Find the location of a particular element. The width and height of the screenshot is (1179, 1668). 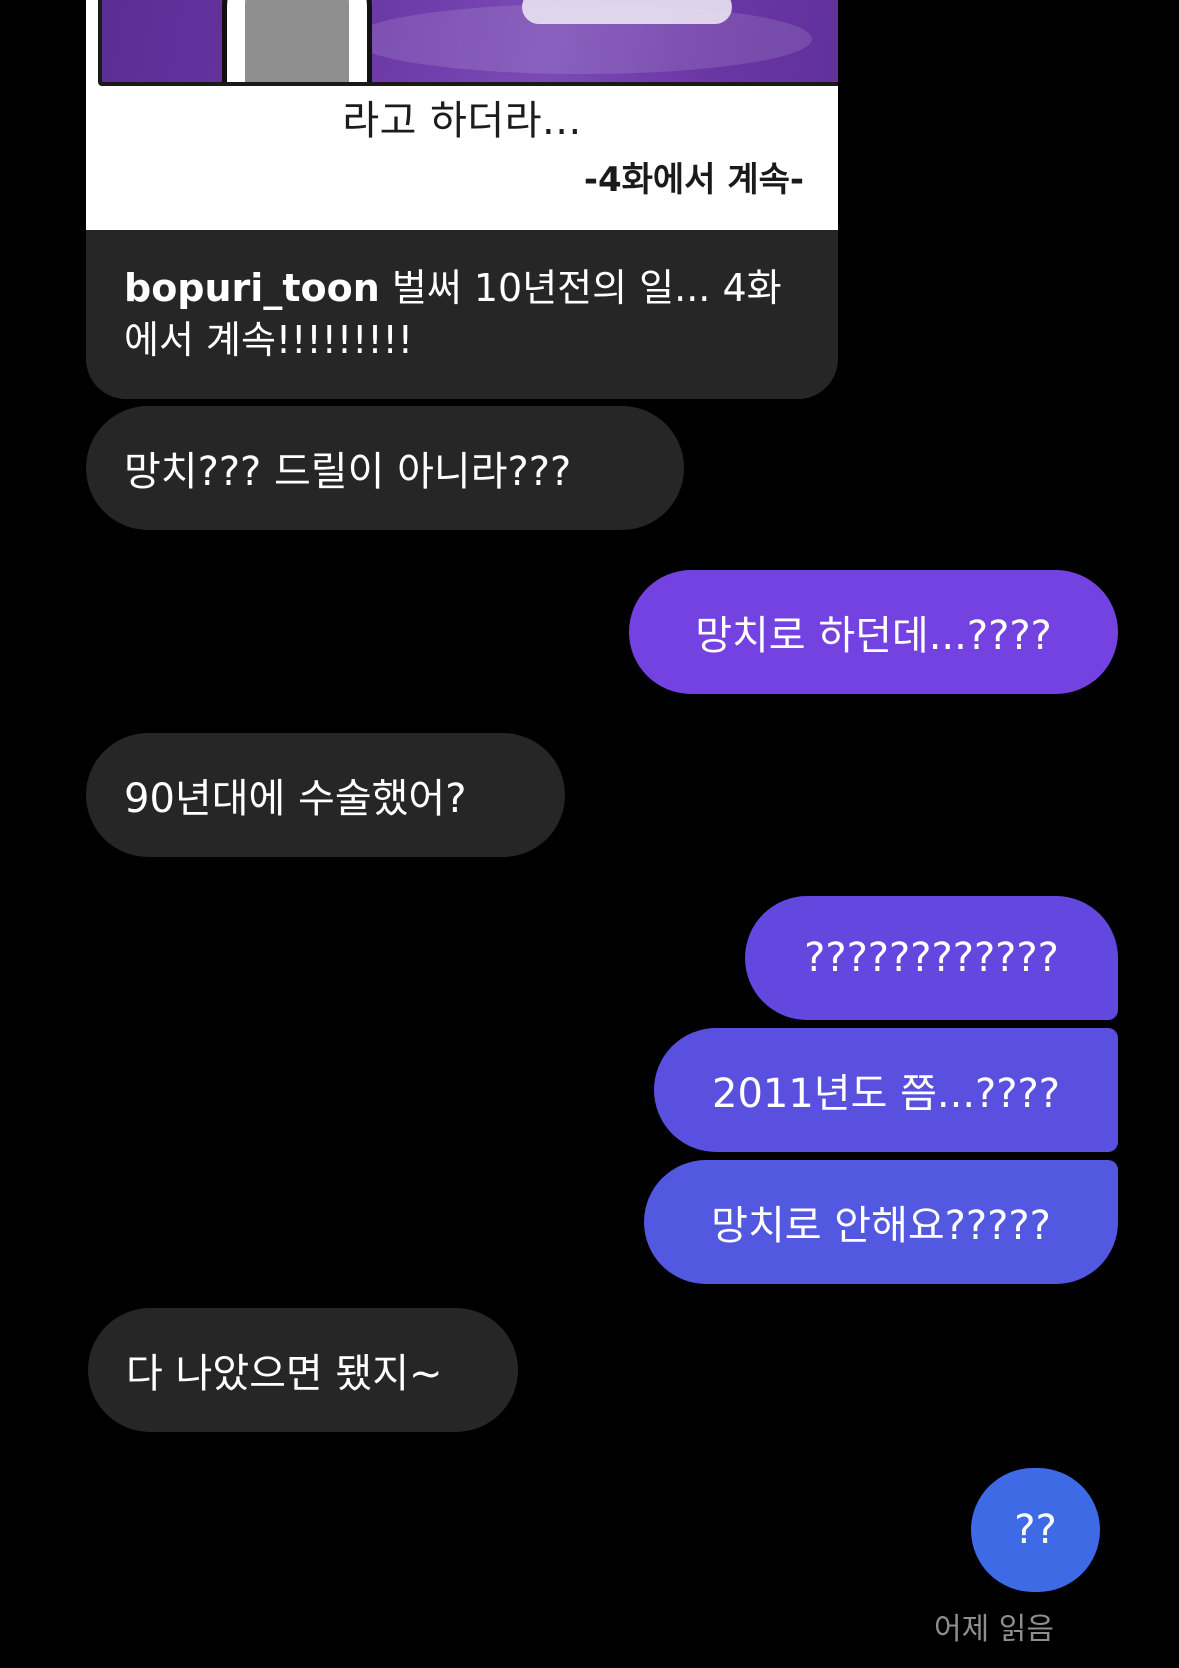

message-bubble-incoming: 다 나았으면 됐지~ is located at coordinates (303, 1370).